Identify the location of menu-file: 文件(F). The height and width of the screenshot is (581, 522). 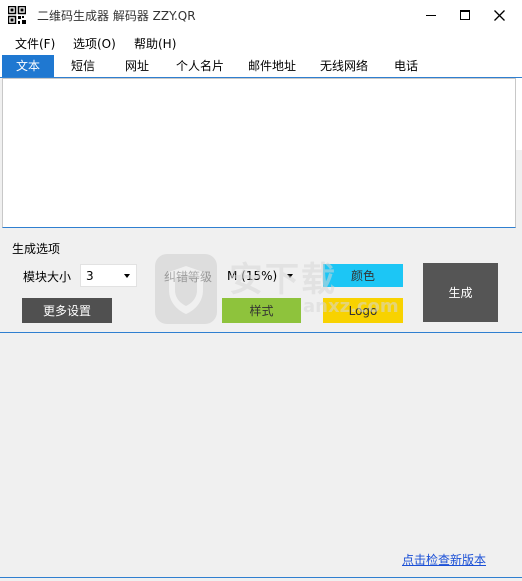
(35, 43).